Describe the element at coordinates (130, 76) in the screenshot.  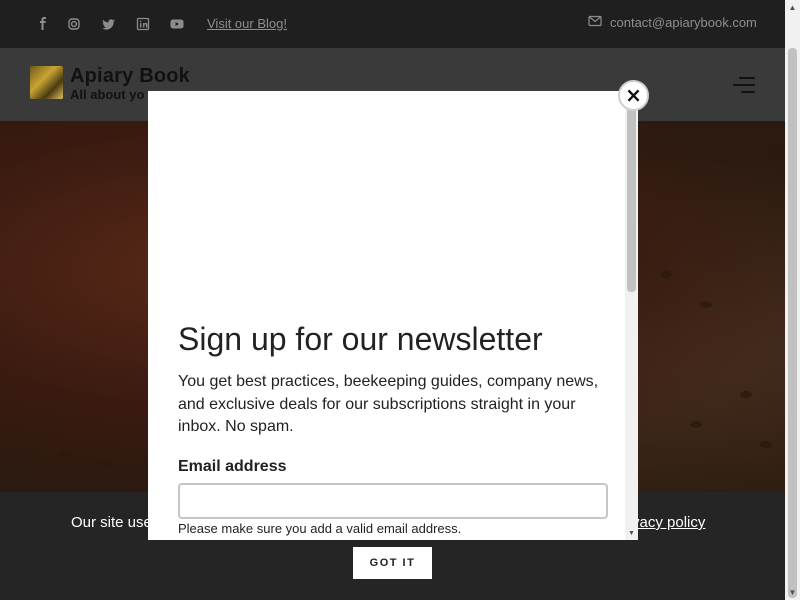
I see `logo-title: Apiary Book` at that location.